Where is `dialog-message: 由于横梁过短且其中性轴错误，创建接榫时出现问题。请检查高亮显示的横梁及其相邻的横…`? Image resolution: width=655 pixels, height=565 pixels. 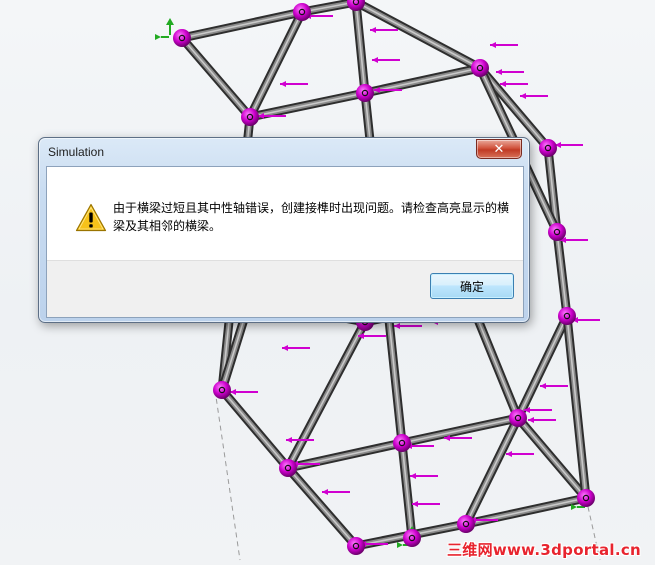 dialog-message: 由于横梁过短且其中性轴错误，创建接榫时出现问题。请检查高亮显示的横梁及其相邻的横… is located at coordinates (311, 217).